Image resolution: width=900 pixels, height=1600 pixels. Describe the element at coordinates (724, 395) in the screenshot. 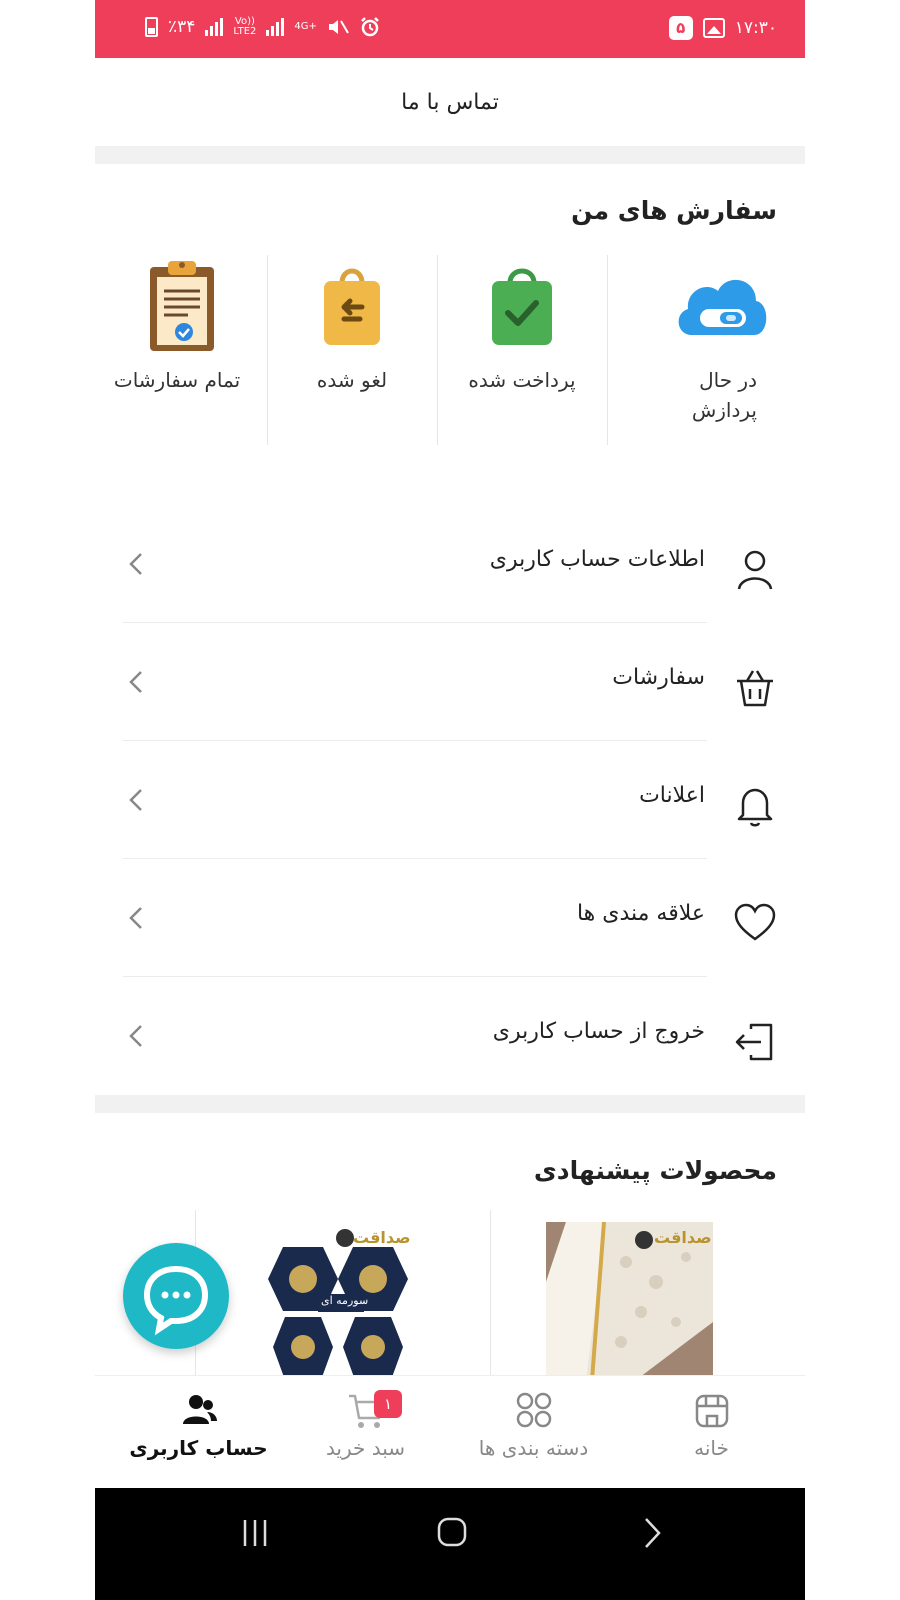

I see `order-status-label: در حال پردازش` at that location.